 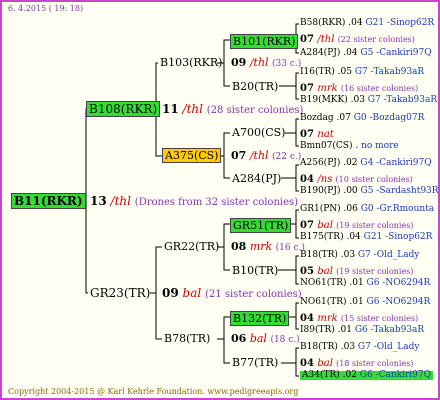 I want to click on g3-info-4: (18 c.), so click(x=285, y=340).